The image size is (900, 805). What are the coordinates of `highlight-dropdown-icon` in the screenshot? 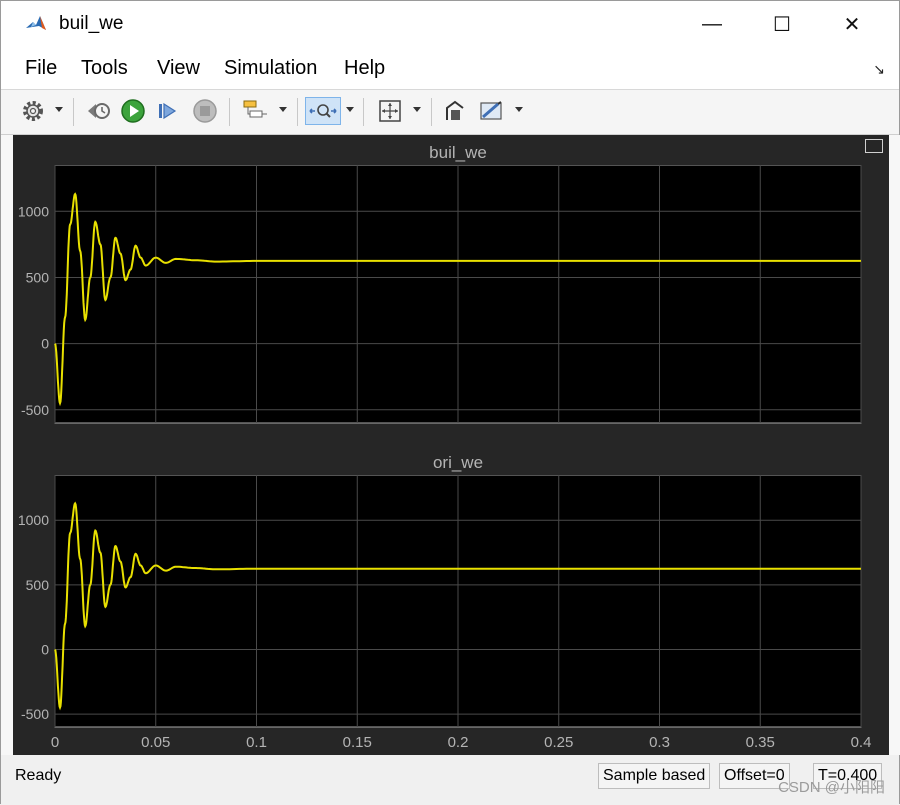 It's located at (283, 109).